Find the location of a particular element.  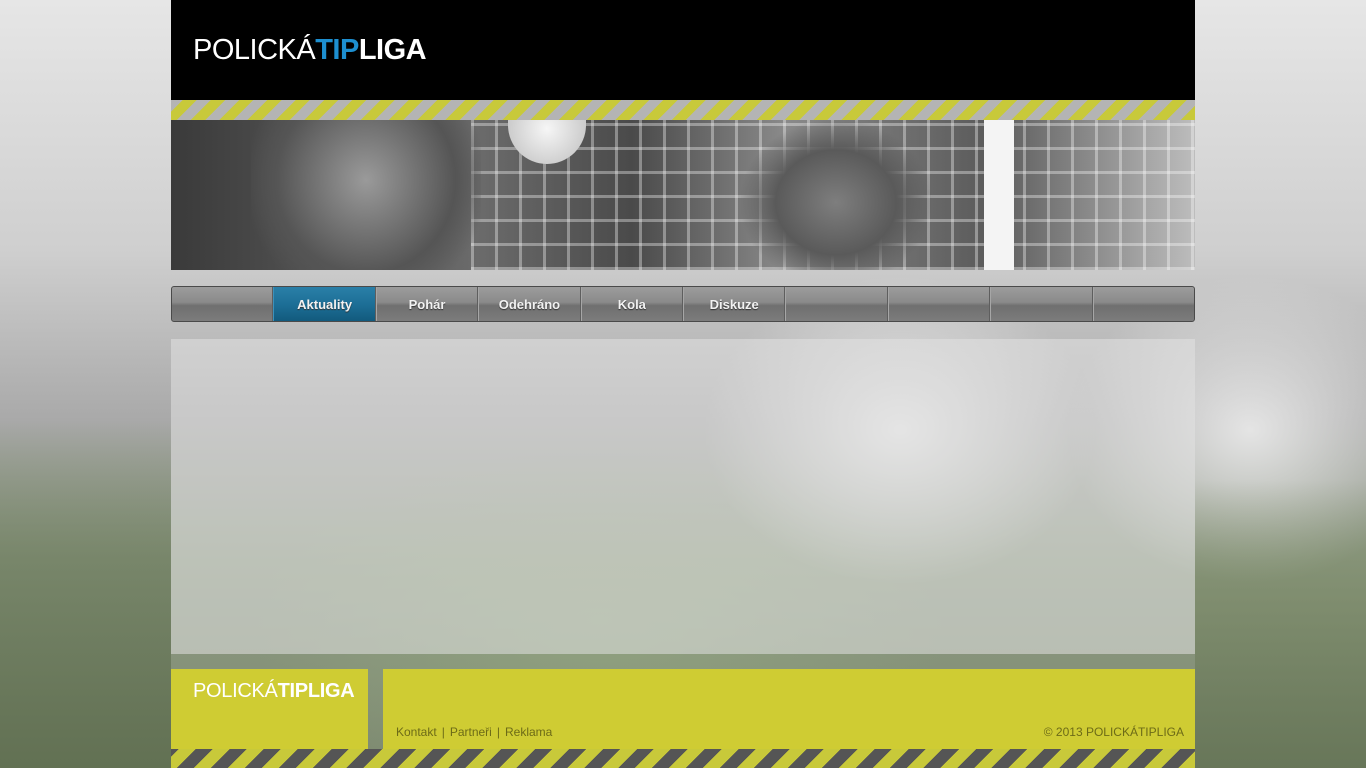

background-grass-left is located at coordinates (85, 594).